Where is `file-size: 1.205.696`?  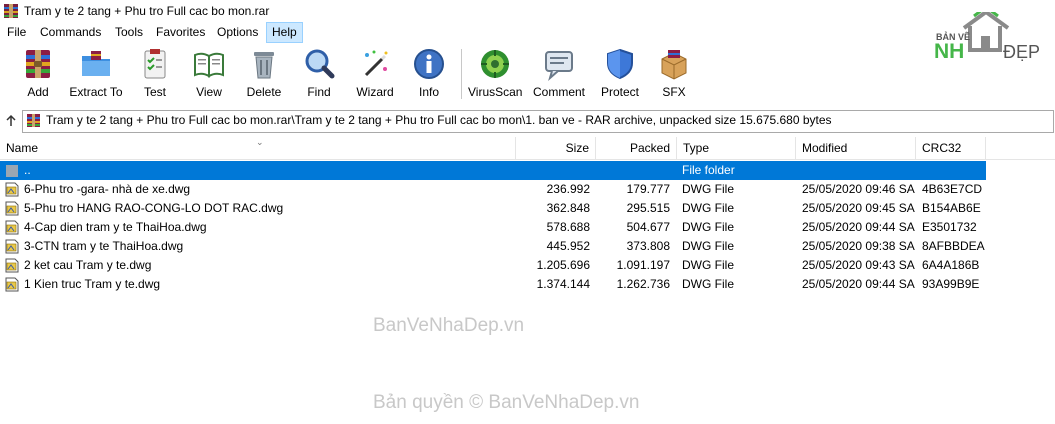 file-size: 1.205.696 is located at coordinates (563, 265).